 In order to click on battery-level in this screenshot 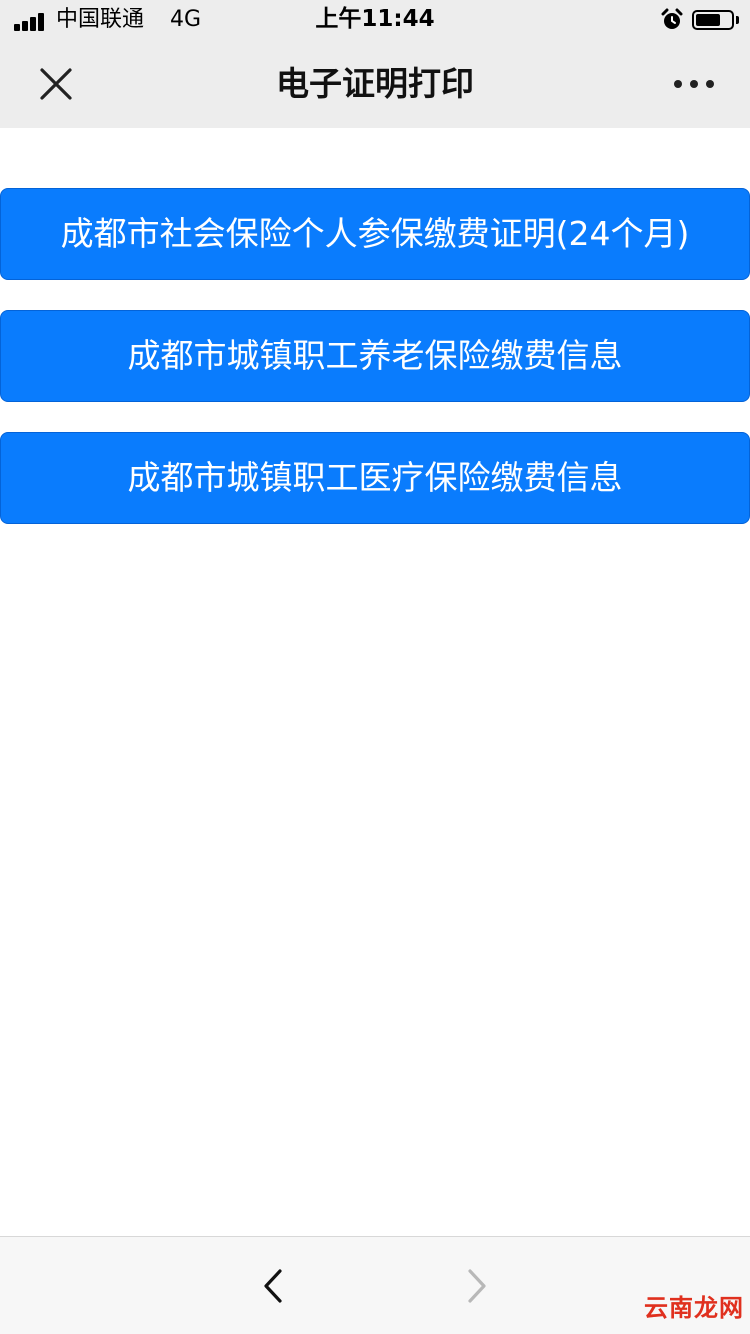, I will do `click(708, 20)`.